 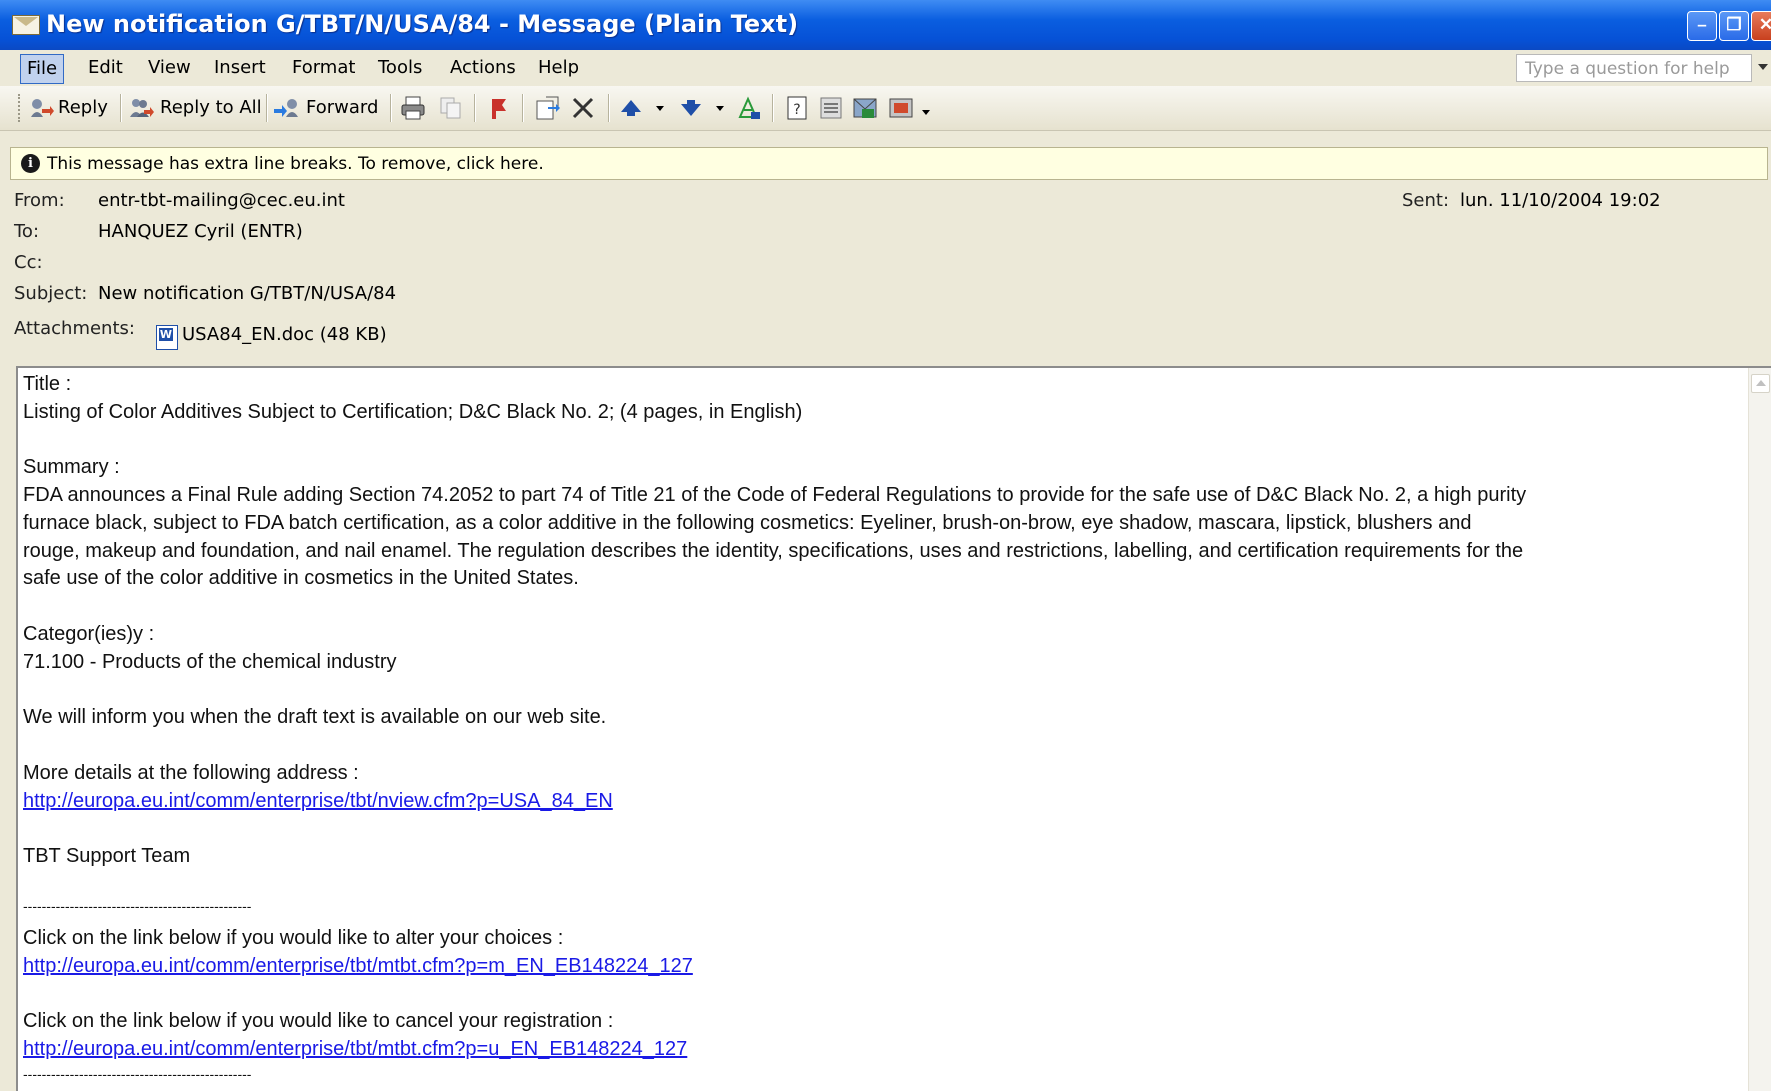 What do you see at coordinates (1560, 200) in the screenshot?
I see `sent-value: lun. 11/10/2004 19:02` at bounding box center [1560, 200].